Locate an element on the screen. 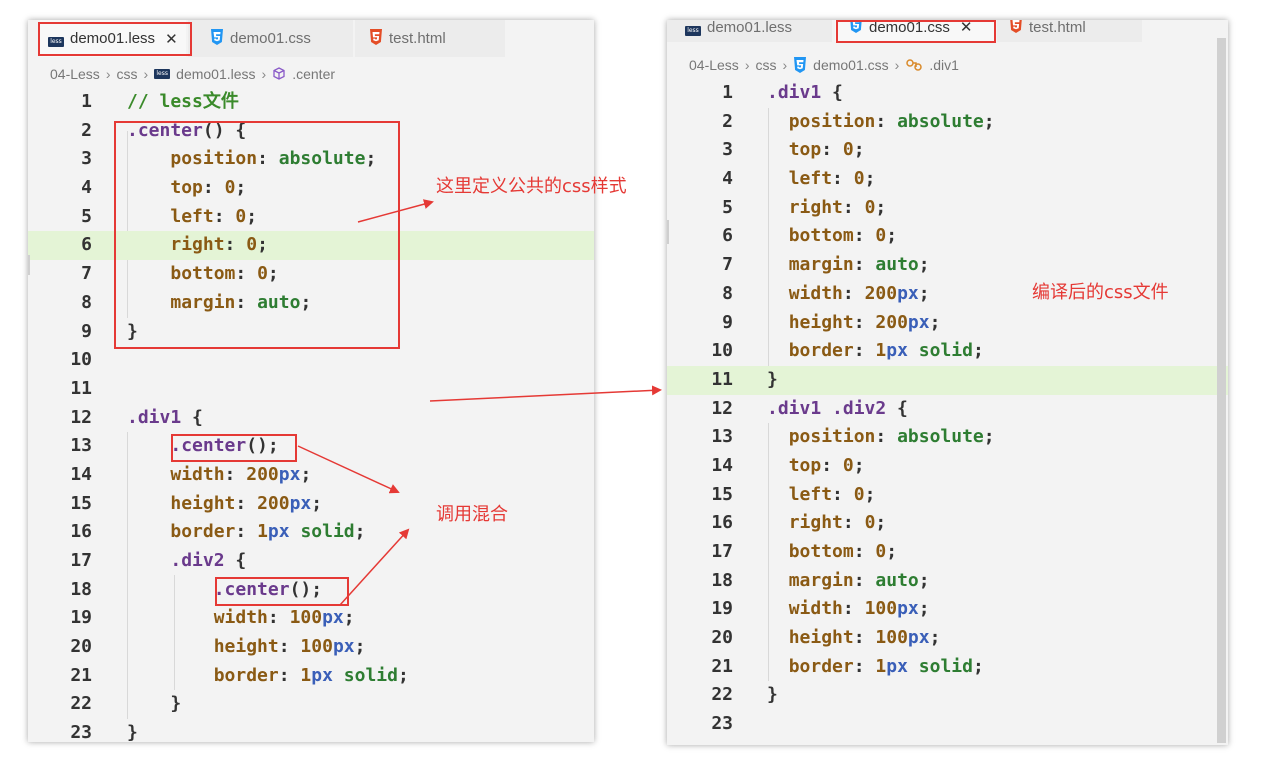 This screenshot has width=1278, height=775. arrow-to-define-note is located at coordinates (395, 211).